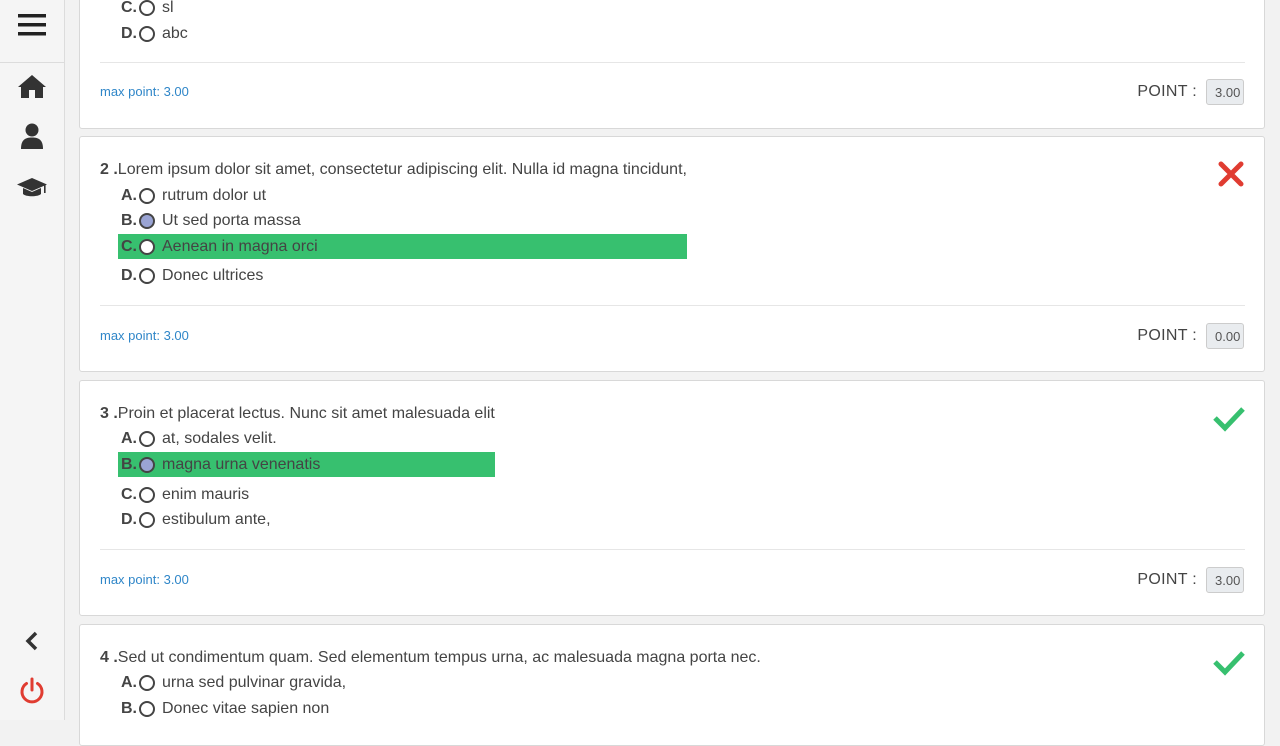 The width and height of the screenshot is (1280, 746). I want to click on option-text: rutrum dolor ut, so click(214, 195).